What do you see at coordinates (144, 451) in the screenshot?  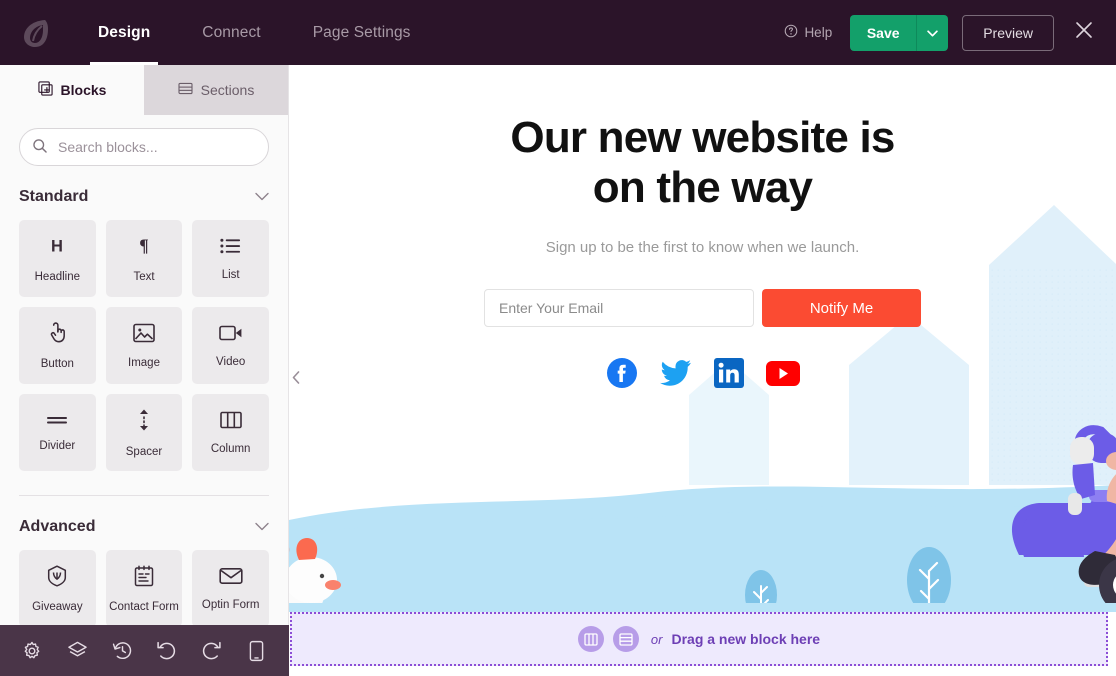 I see `block-spacer-label: Spacer` at bounding box center [144, 451].